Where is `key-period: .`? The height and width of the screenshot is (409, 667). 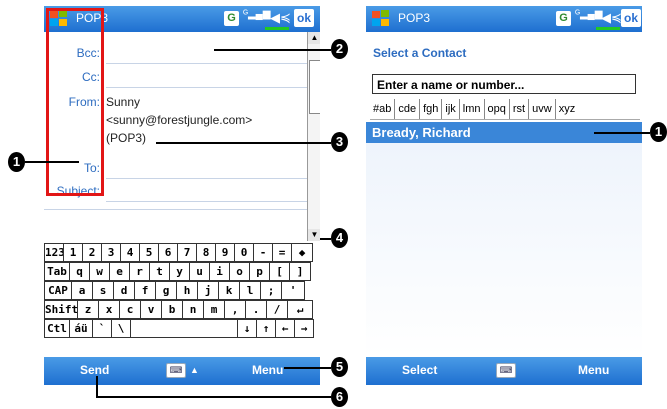 key-period: . is located at coordinates (256, 309).